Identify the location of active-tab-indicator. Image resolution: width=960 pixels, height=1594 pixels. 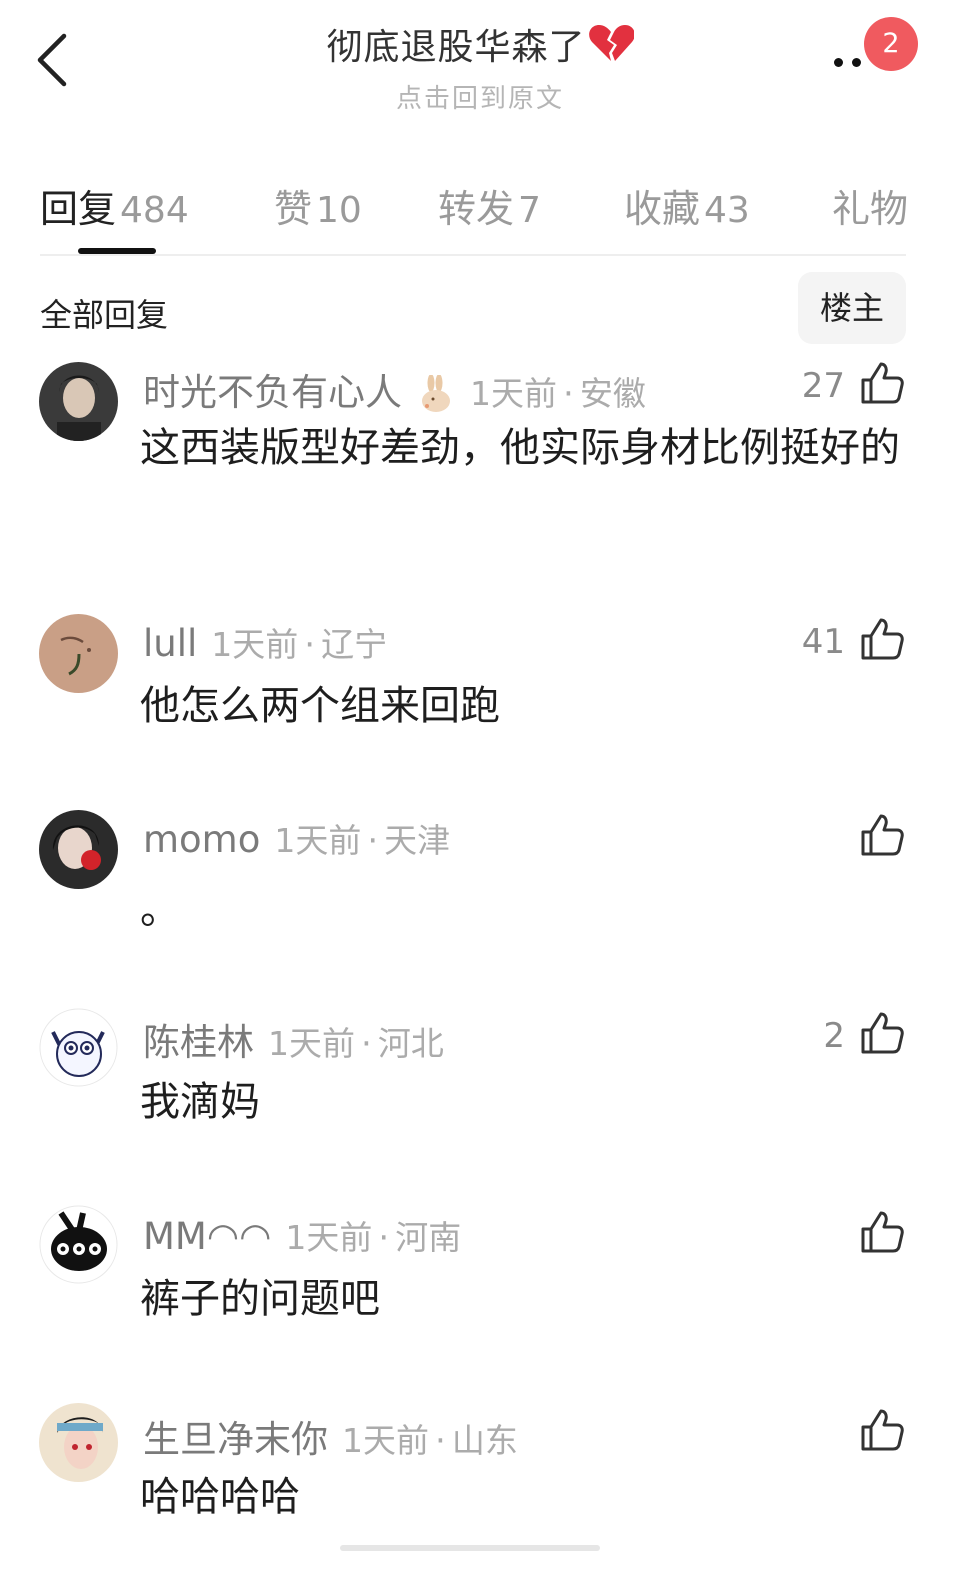
(117, 251).